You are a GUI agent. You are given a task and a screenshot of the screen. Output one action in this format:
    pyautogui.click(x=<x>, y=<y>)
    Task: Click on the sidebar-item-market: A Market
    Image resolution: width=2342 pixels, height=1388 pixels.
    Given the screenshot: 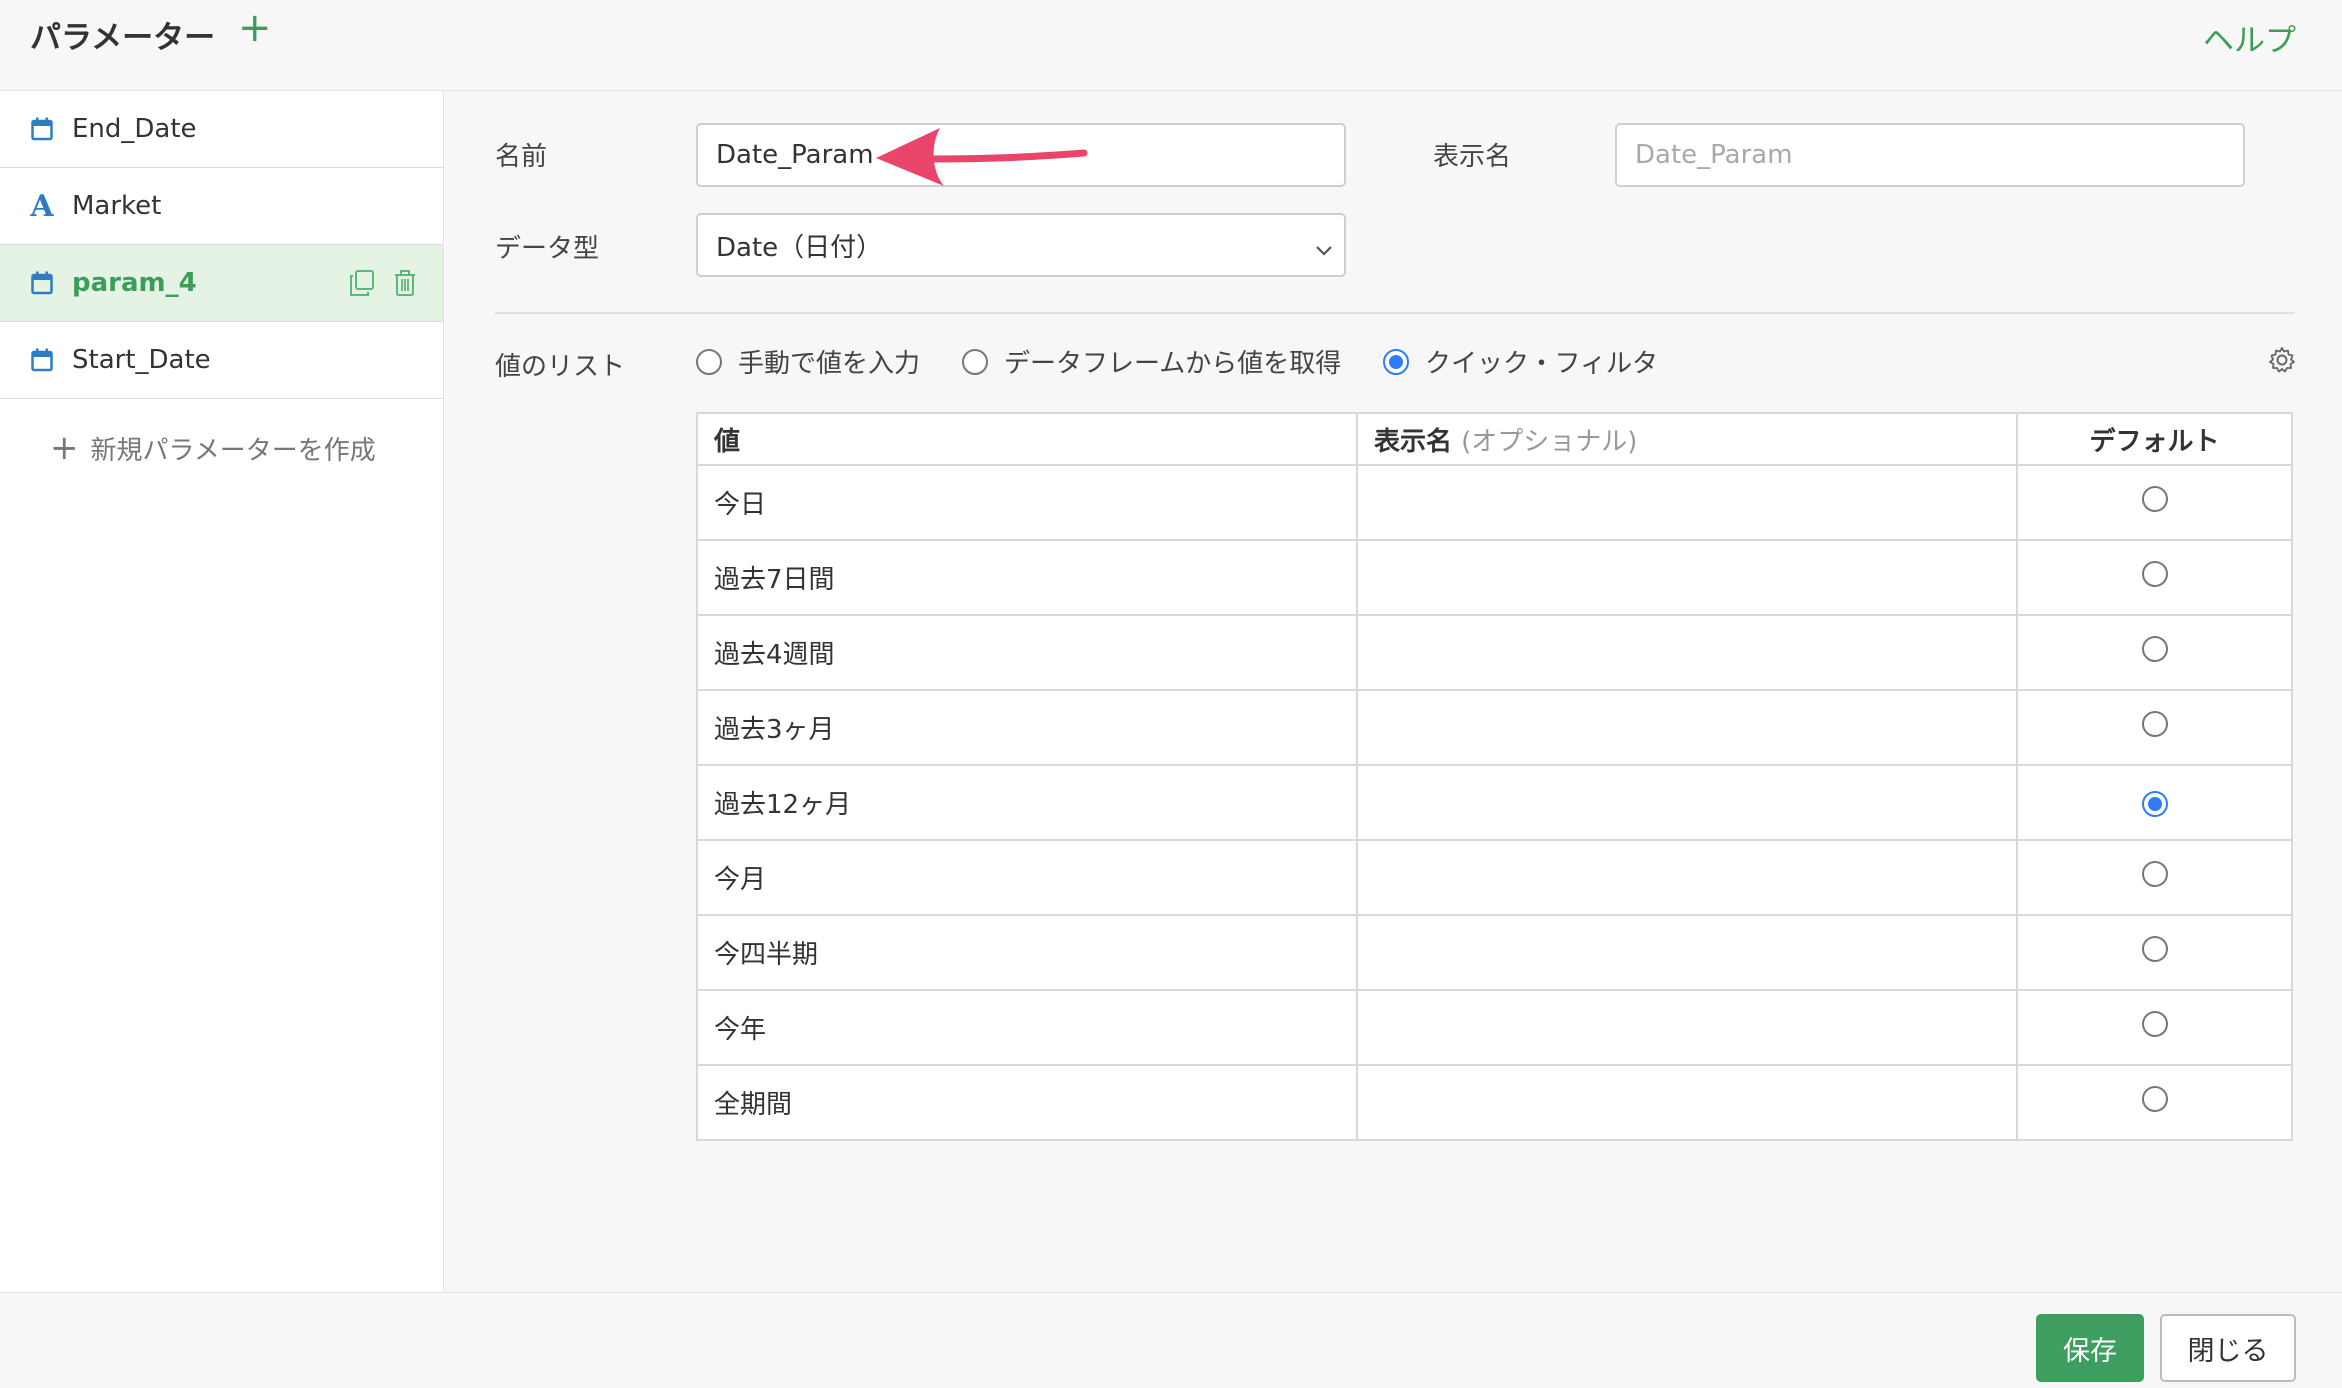 What is the action you would take?
    pyautogui.click(x=221, y=206)
    